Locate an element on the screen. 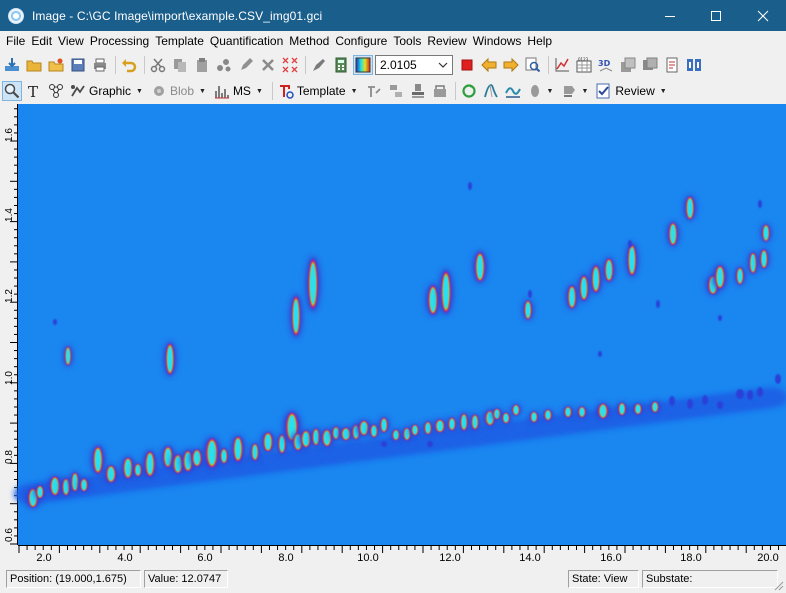 This screenshot has height=593, width=786. save-button is located at coordinates (78, 65).